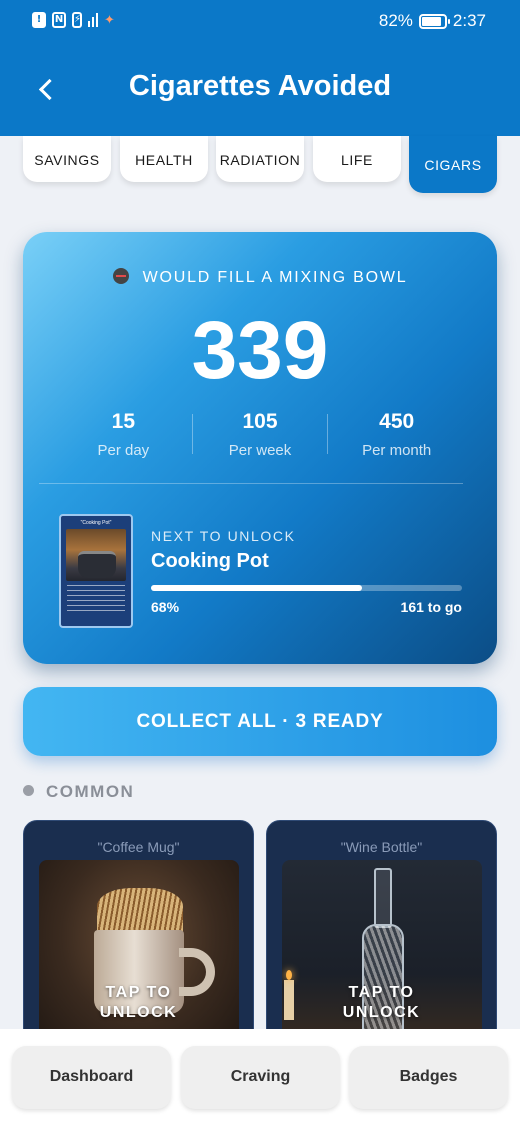 The image size is (520, 1127). Describe the element at coordinates (453, 164) in the screenshot. I see `tab-cigars: CIGARS` at that location.